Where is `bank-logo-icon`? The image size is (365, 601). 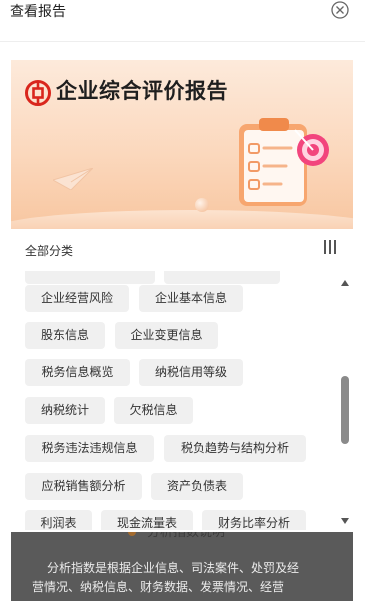 bank-logo-icon is located at coordinates (38, 93).